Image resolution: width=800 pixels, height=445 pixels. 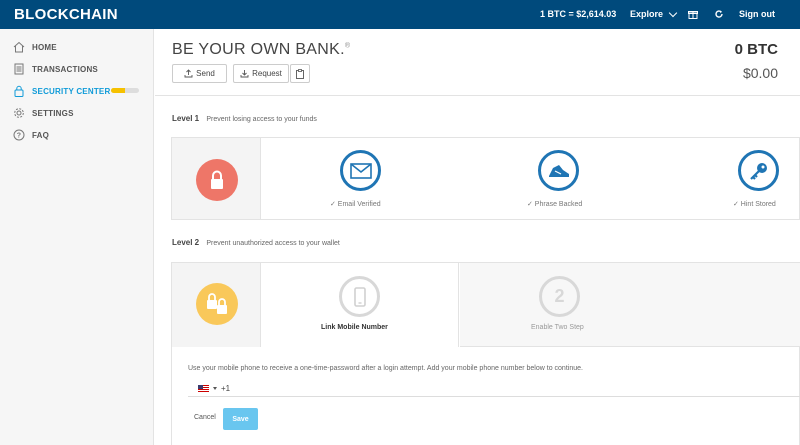 What do you see at coordinates (19, 69) in the screenshot?
I see `transactions-icon` at bounding box center [19, 69].